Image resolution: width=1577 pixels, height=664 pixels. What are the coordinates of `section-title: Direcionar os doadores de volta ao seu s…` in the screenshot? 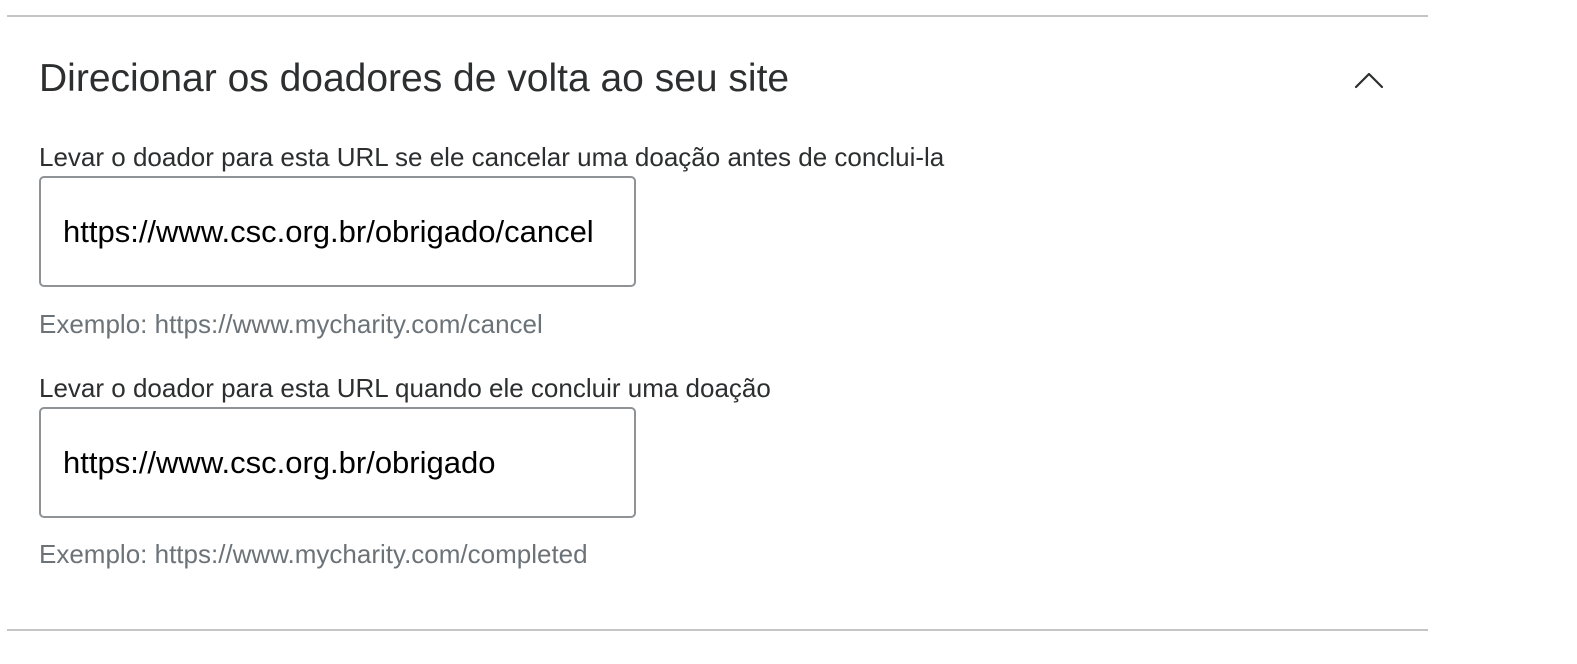 It's located at (414, 78).